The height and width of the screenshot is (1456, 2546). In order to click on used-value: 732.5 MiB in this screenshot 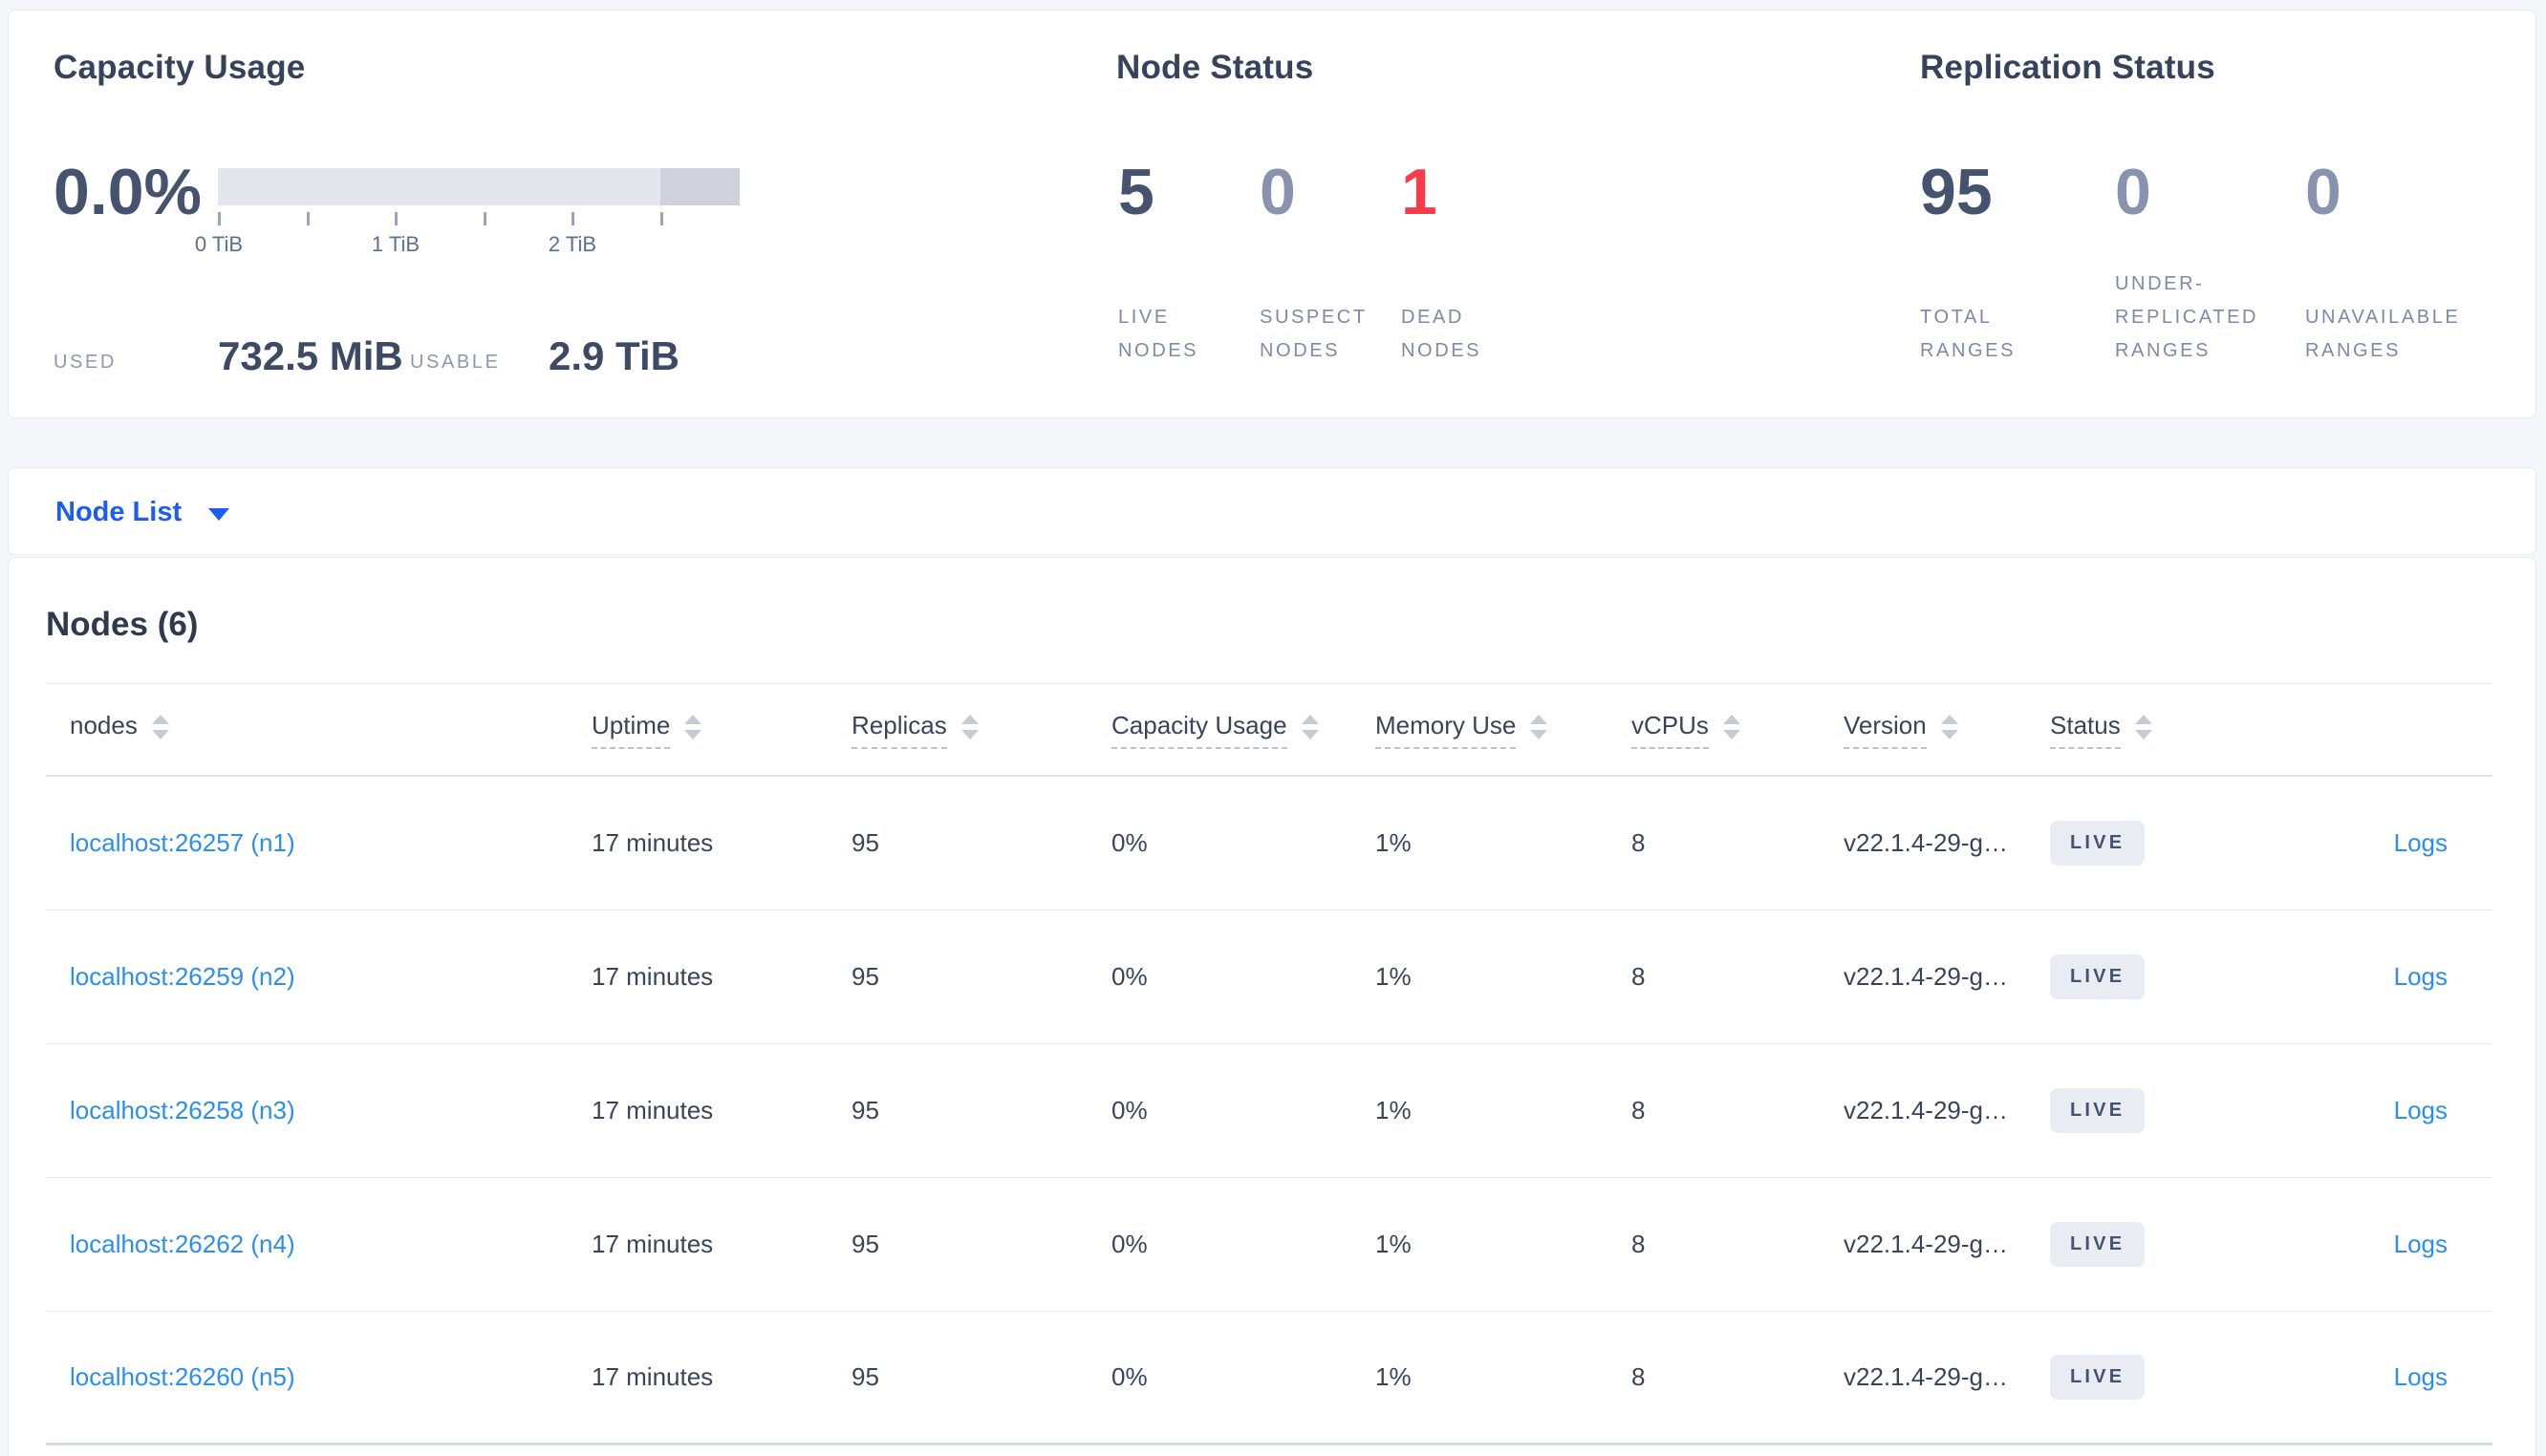, I will do `click(310, 356)`.